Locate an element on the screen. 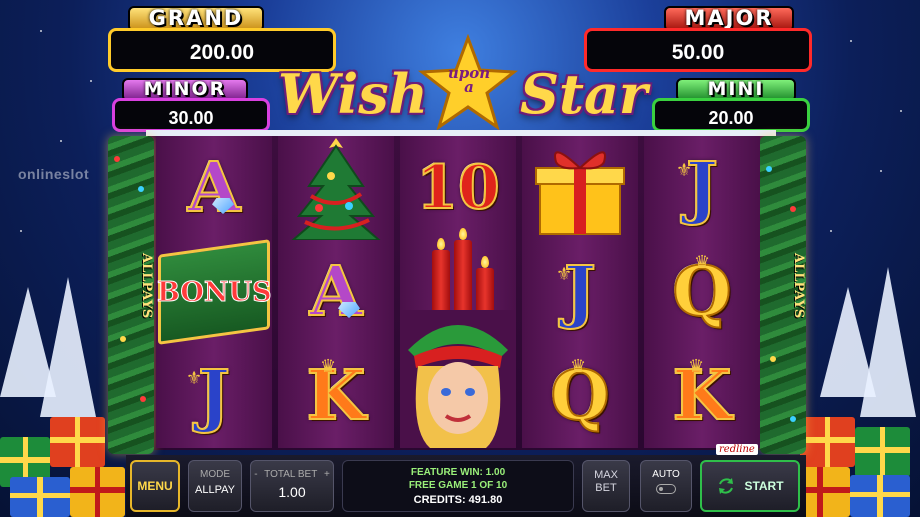 The image size is (920, 517). logo-word-star: Star is located at coordinates (584, 94).